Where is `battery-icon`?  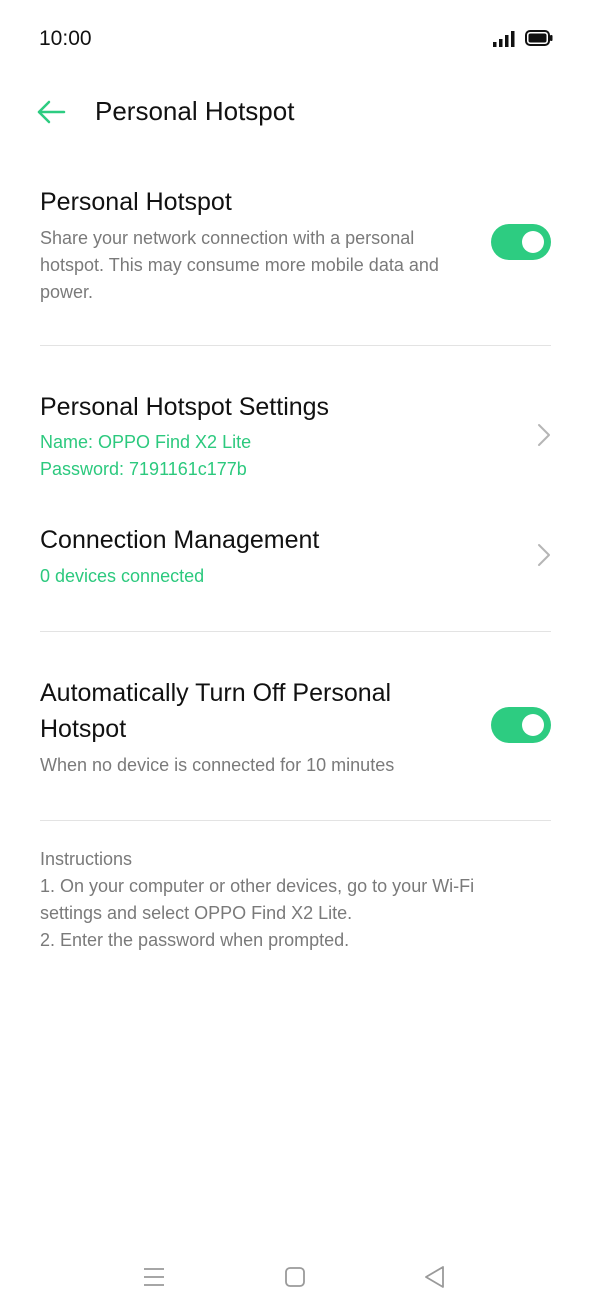
battery-icon is located at coordinates (539, 38).